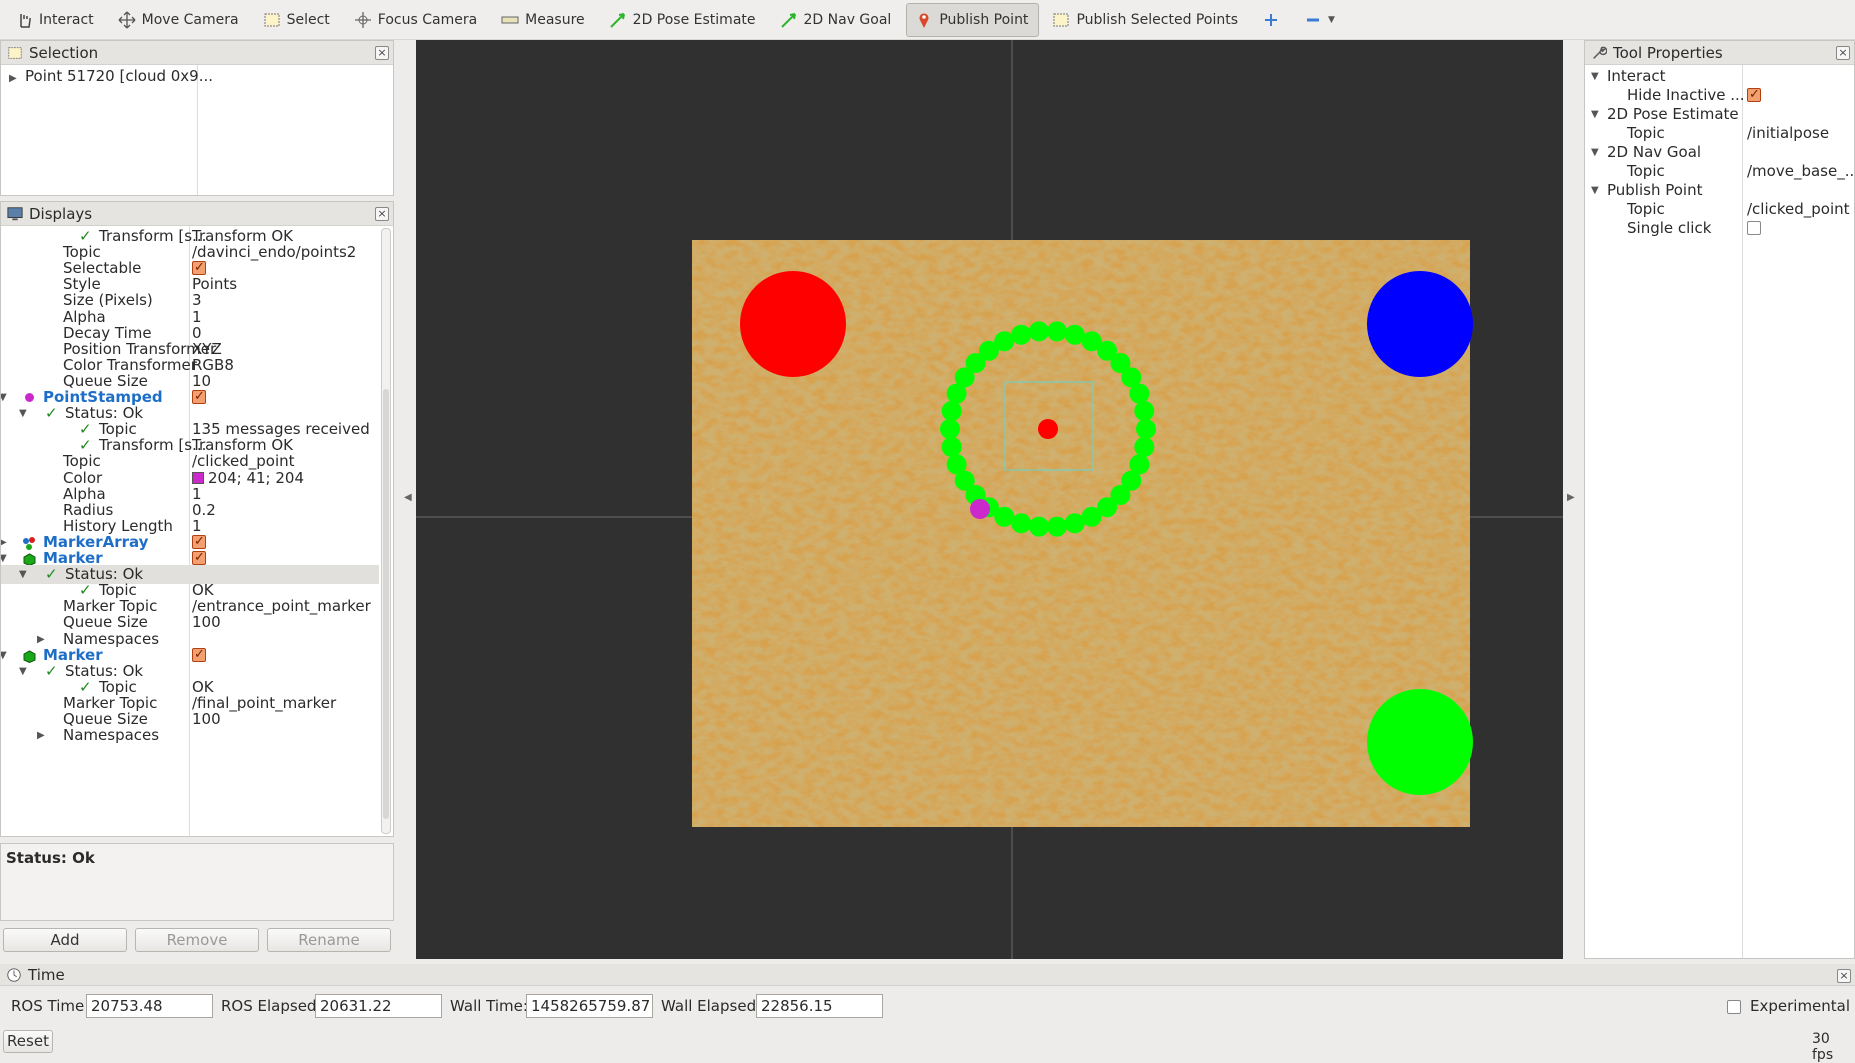  I want to click on ros-elapsed-field: 20631.22, so click(378, 1006).